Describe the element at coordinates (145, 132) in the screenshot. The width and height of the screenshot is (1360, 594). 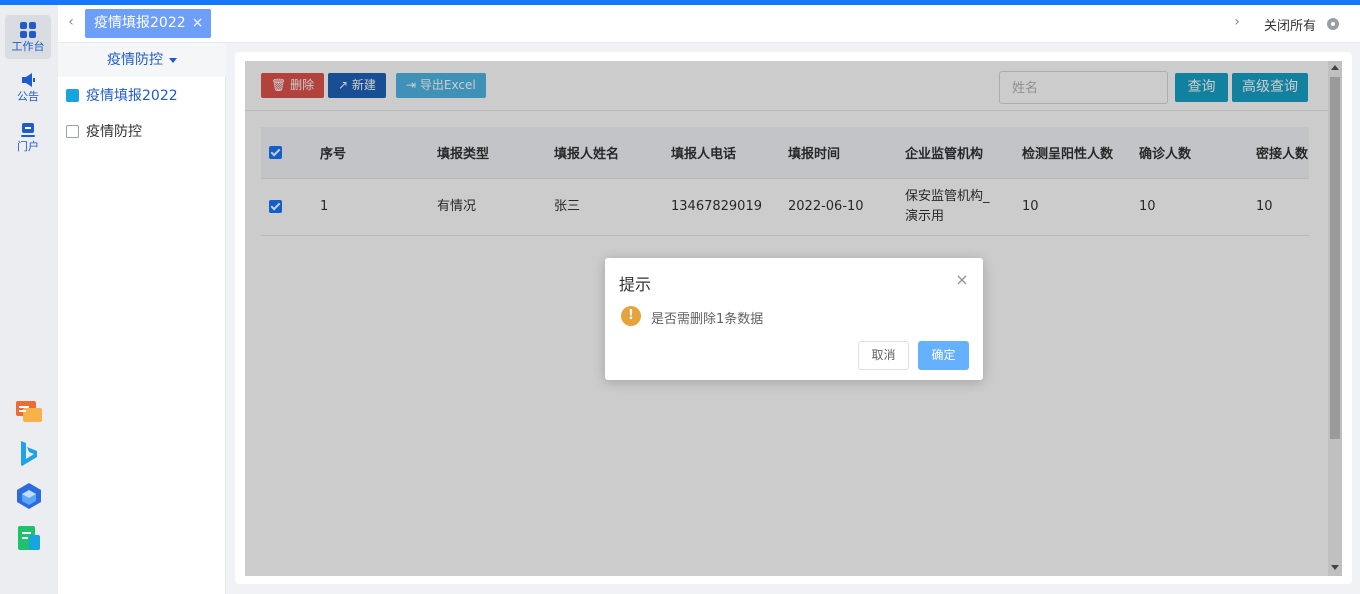
I see `subnav-item-epidemic-control: 疫情防控` at that location.